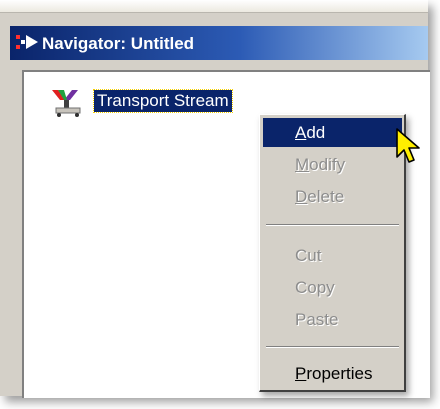  Describe the element at coordinates (219, 43) in the screenshot. I see `title-bar: Navigator: Untitled` at that location.